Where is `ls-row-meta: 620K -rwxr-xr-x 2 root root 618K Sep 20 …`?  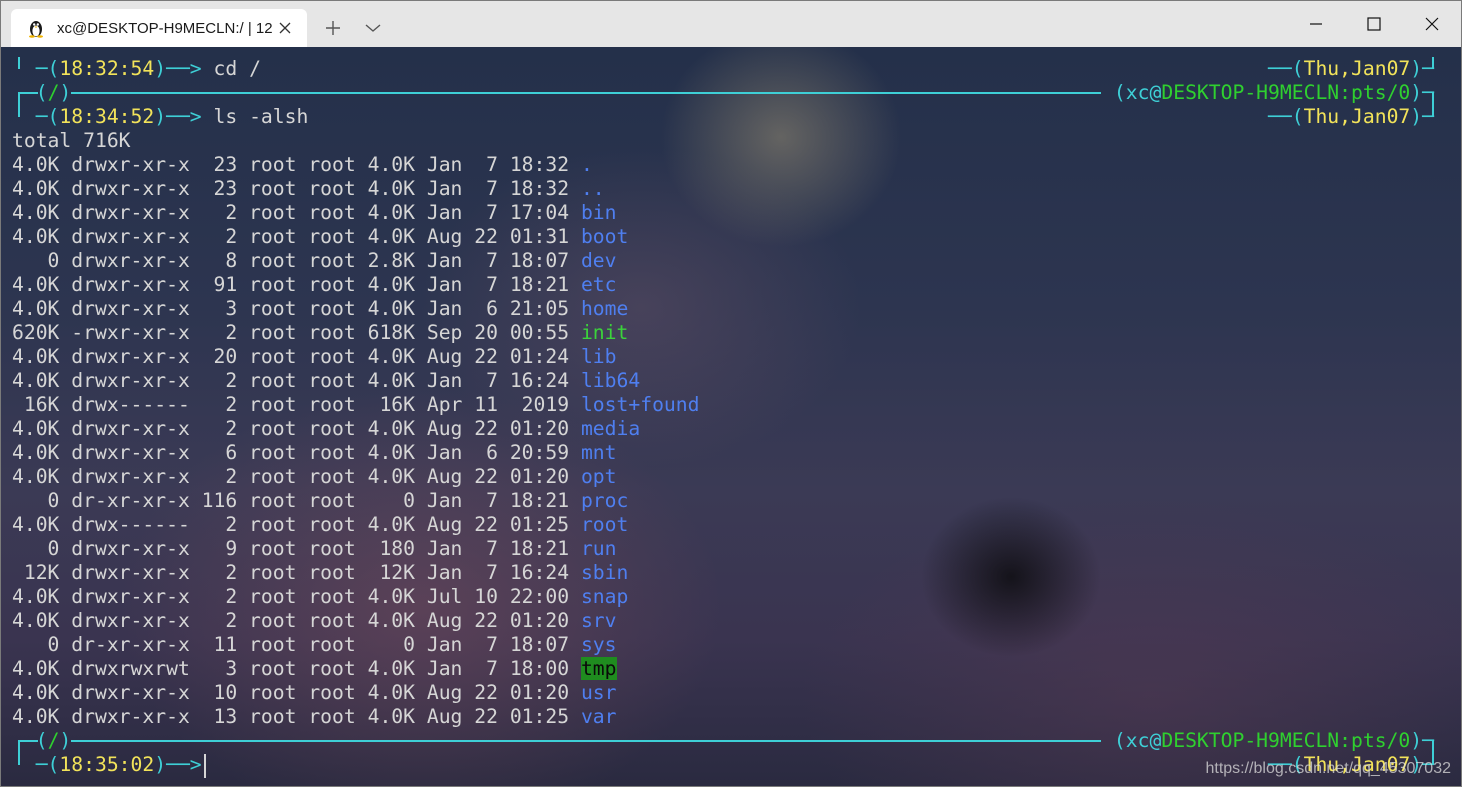
ls-row-meta: 620K -rwxr-xr-x 2 root root 618K Sep 20 … is located at coordinates (296, 332).